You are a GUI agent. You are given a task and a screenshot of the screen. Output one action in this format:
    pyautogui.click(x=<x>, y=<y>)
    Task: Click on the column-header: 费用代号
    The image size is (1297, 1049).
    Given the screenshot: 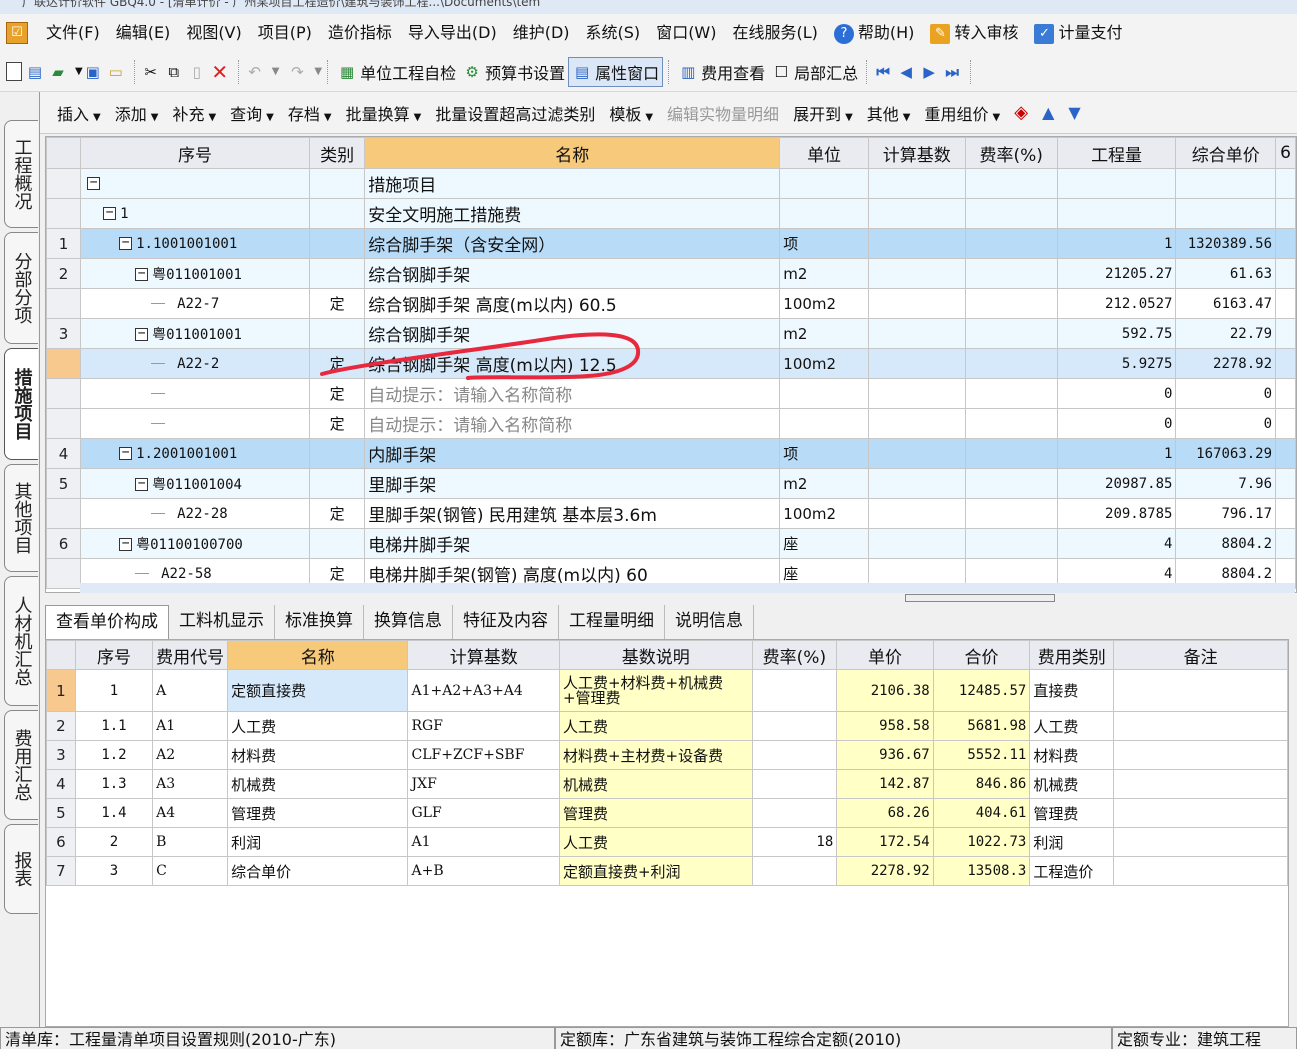 What is the action you would take?
    pyautogui.click(x=190, y=655)
    